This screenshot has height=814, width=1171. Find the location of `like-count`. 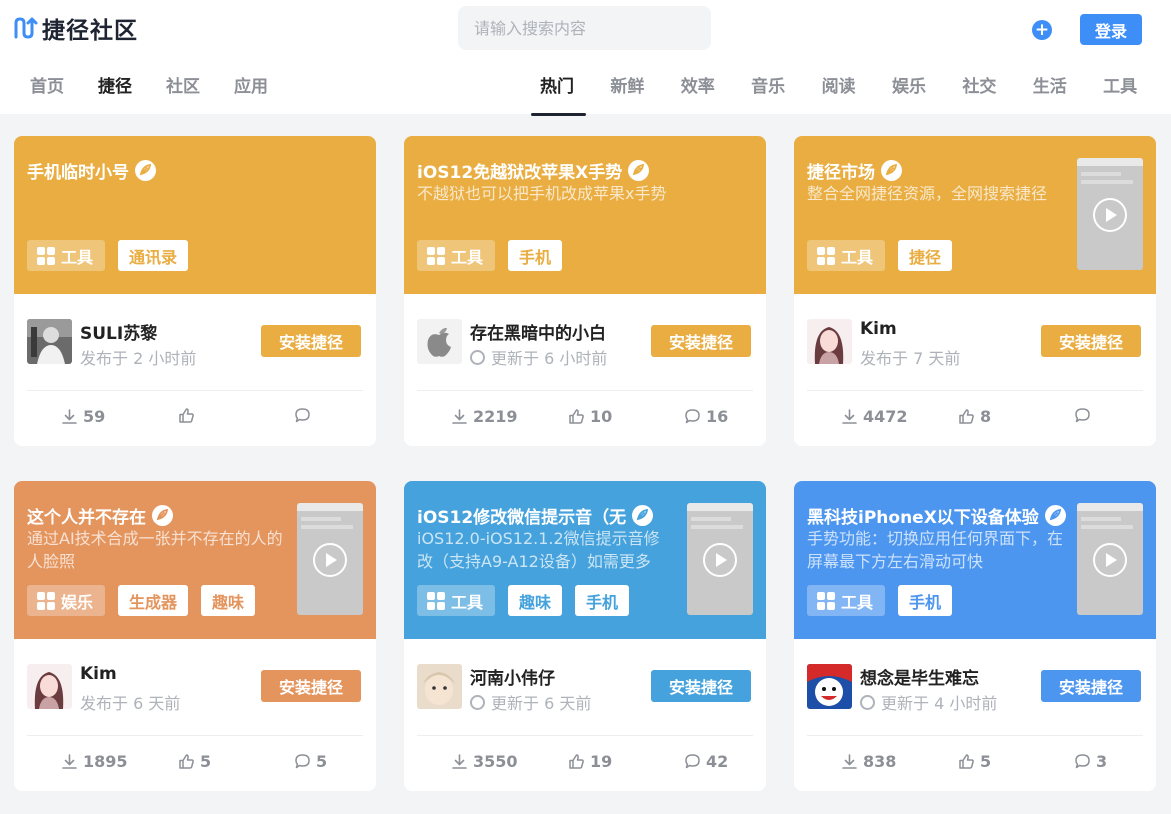

like-count is located at coordinates (189, 415).